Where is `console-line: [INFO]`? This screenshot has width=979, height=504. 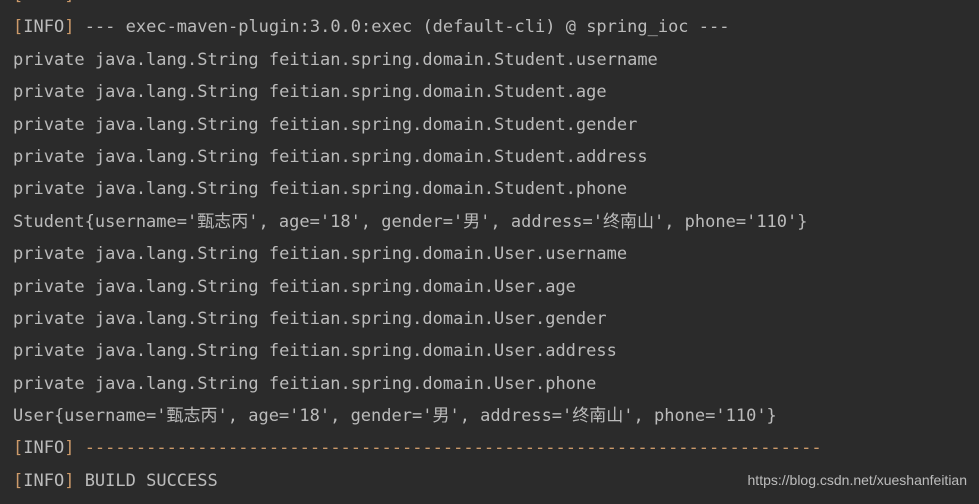
console-line: [INFO] is located at coordinates (417, 5).